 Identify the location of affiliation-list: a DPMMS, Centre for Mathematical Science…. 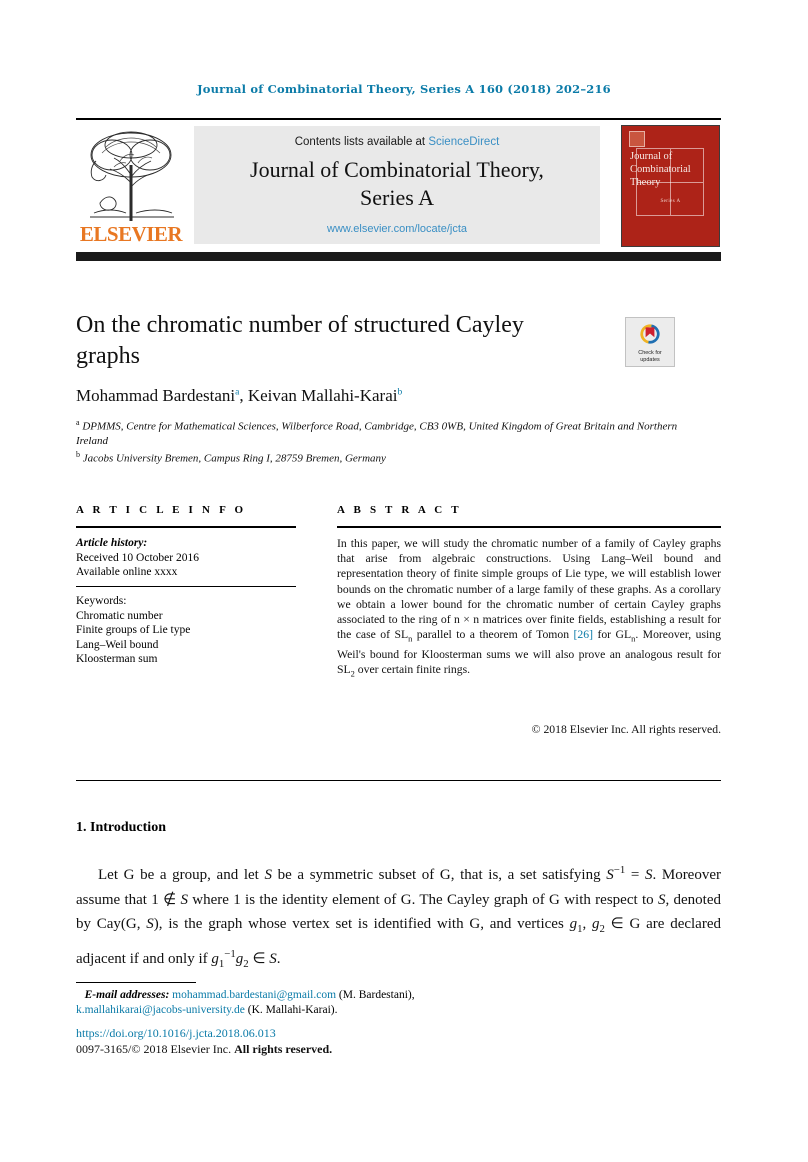
(386, 441).